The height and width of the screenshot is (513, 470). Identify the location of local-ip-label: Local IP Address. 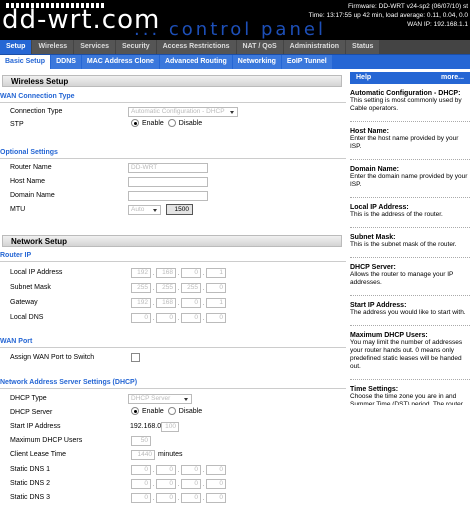
(36, 272).